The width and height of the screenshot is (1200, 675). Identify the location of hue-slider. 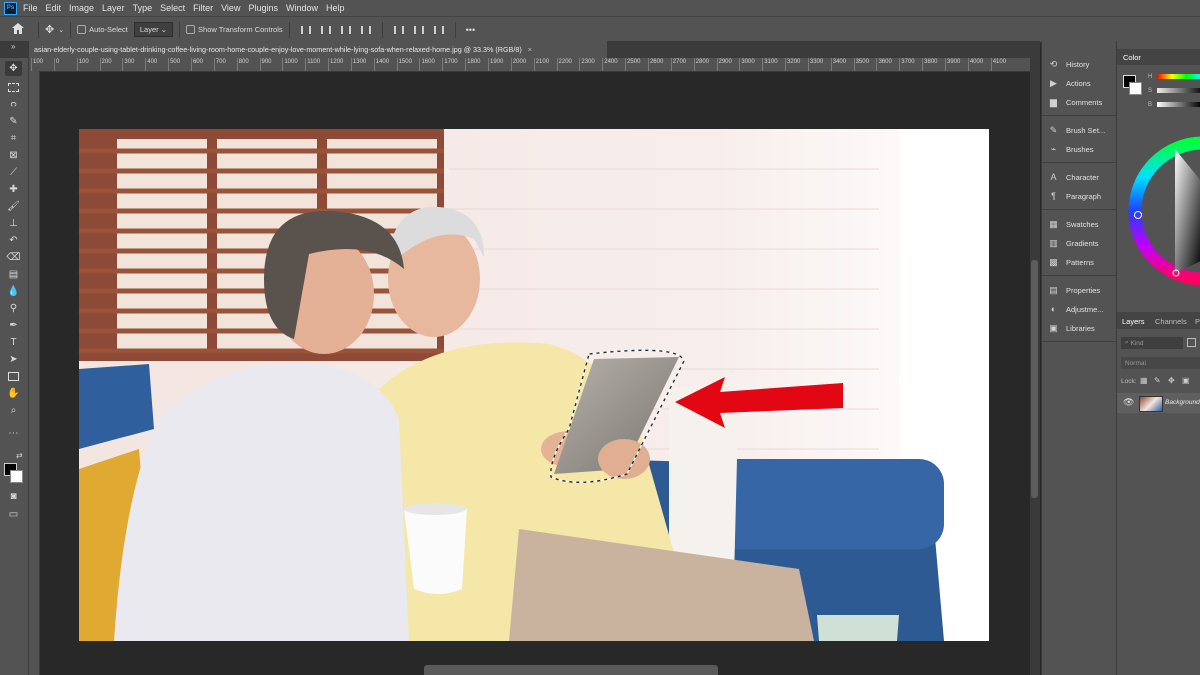
(1178, 76).